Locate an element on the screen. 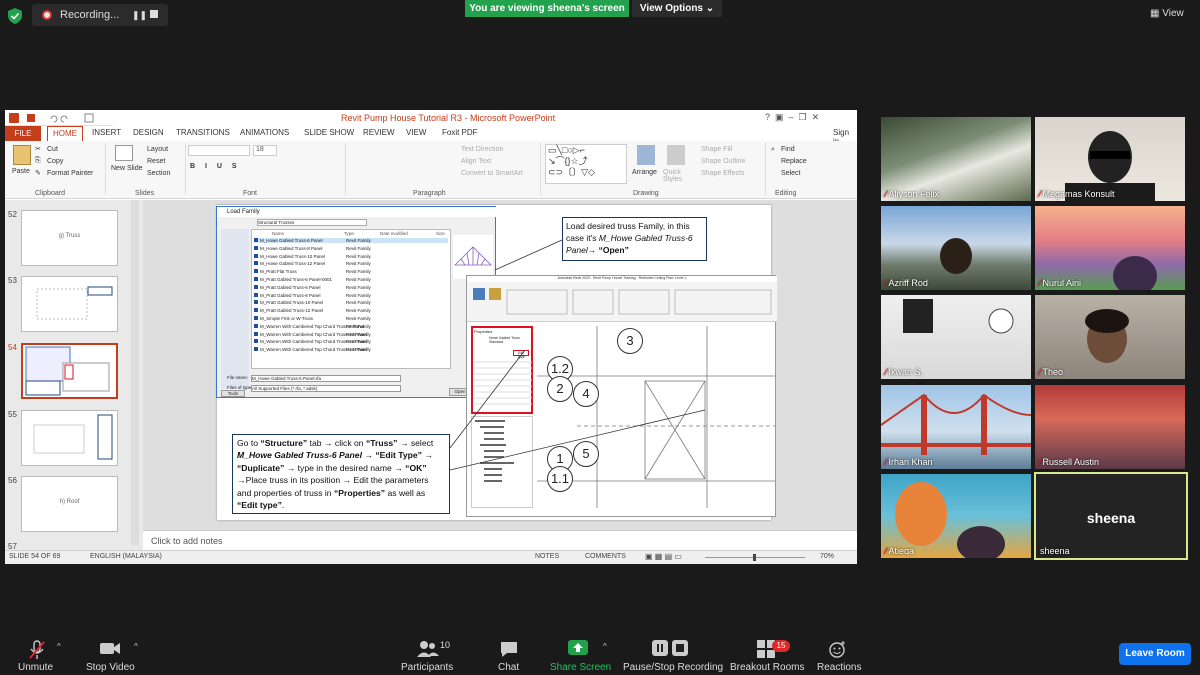 The width and height of the screenshot is (1200, 675). view-options-button: View Options ⌄ is located at coordinates (677, 8).